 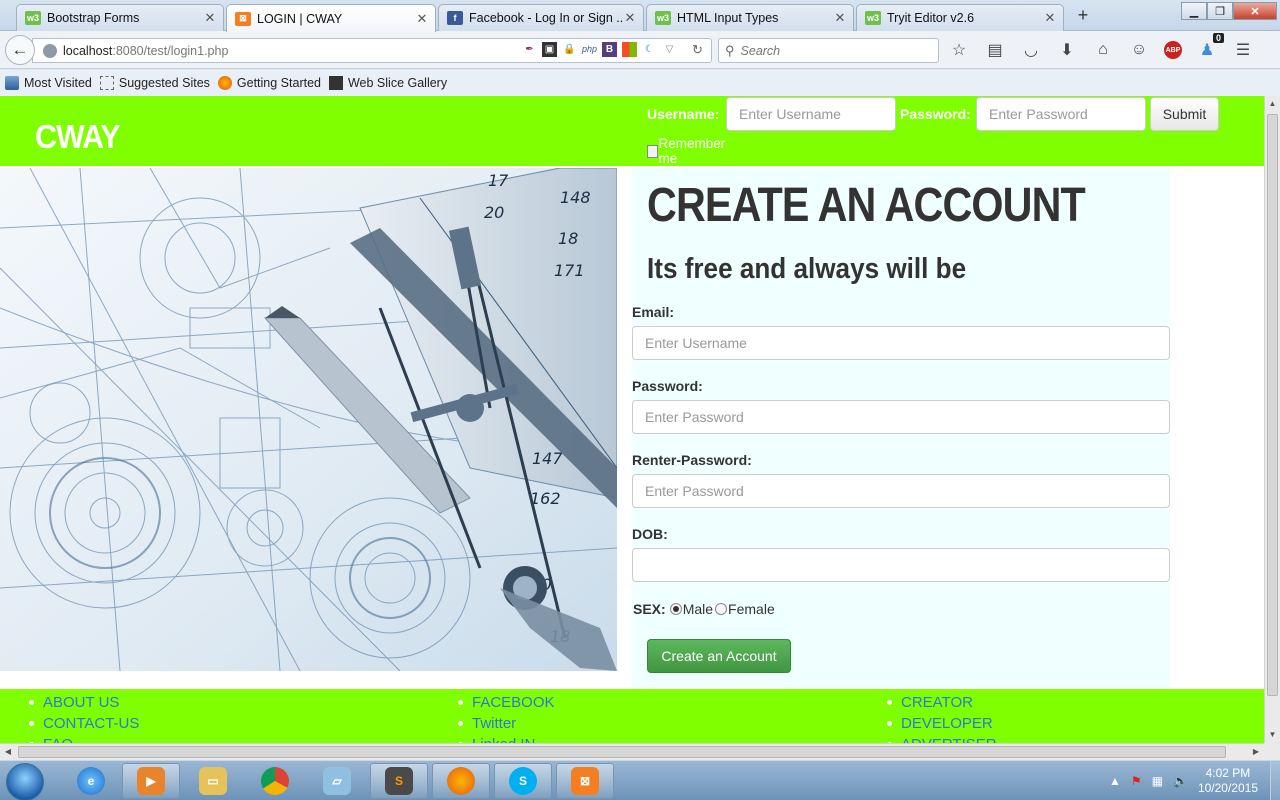 I want to click on taskbar-firefox, so click(x=461, y=781).